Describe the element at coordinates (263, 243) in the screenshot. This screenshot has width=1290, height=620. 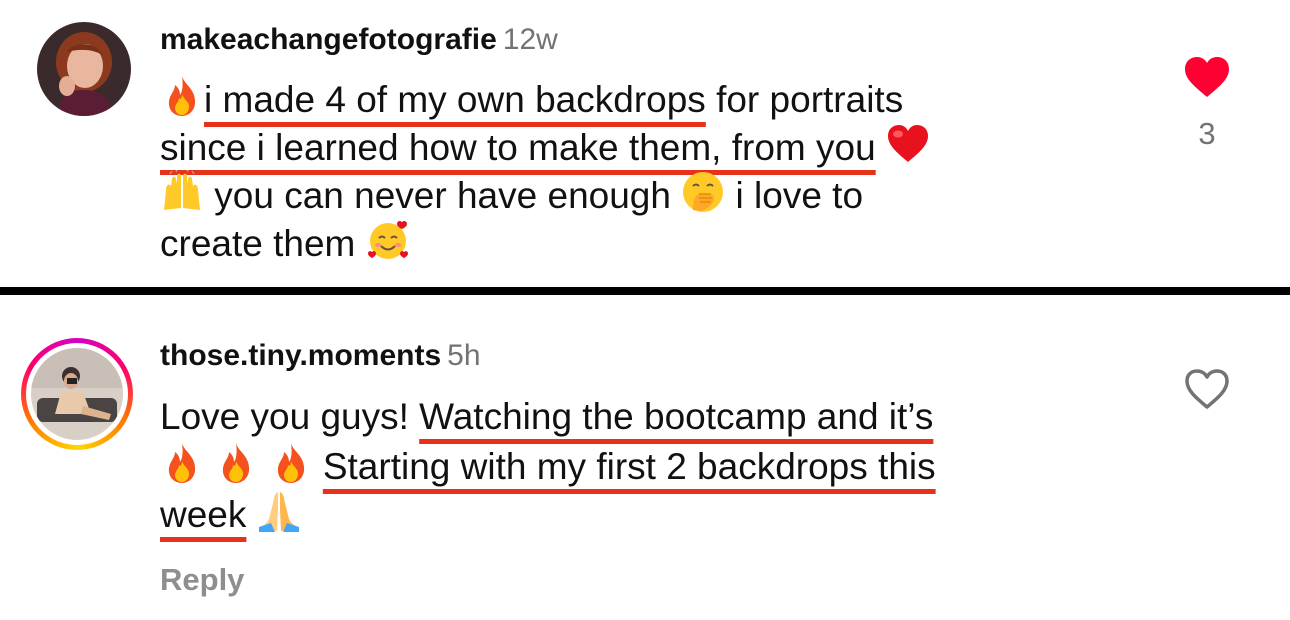
I see `text-segment: create them` at that location.